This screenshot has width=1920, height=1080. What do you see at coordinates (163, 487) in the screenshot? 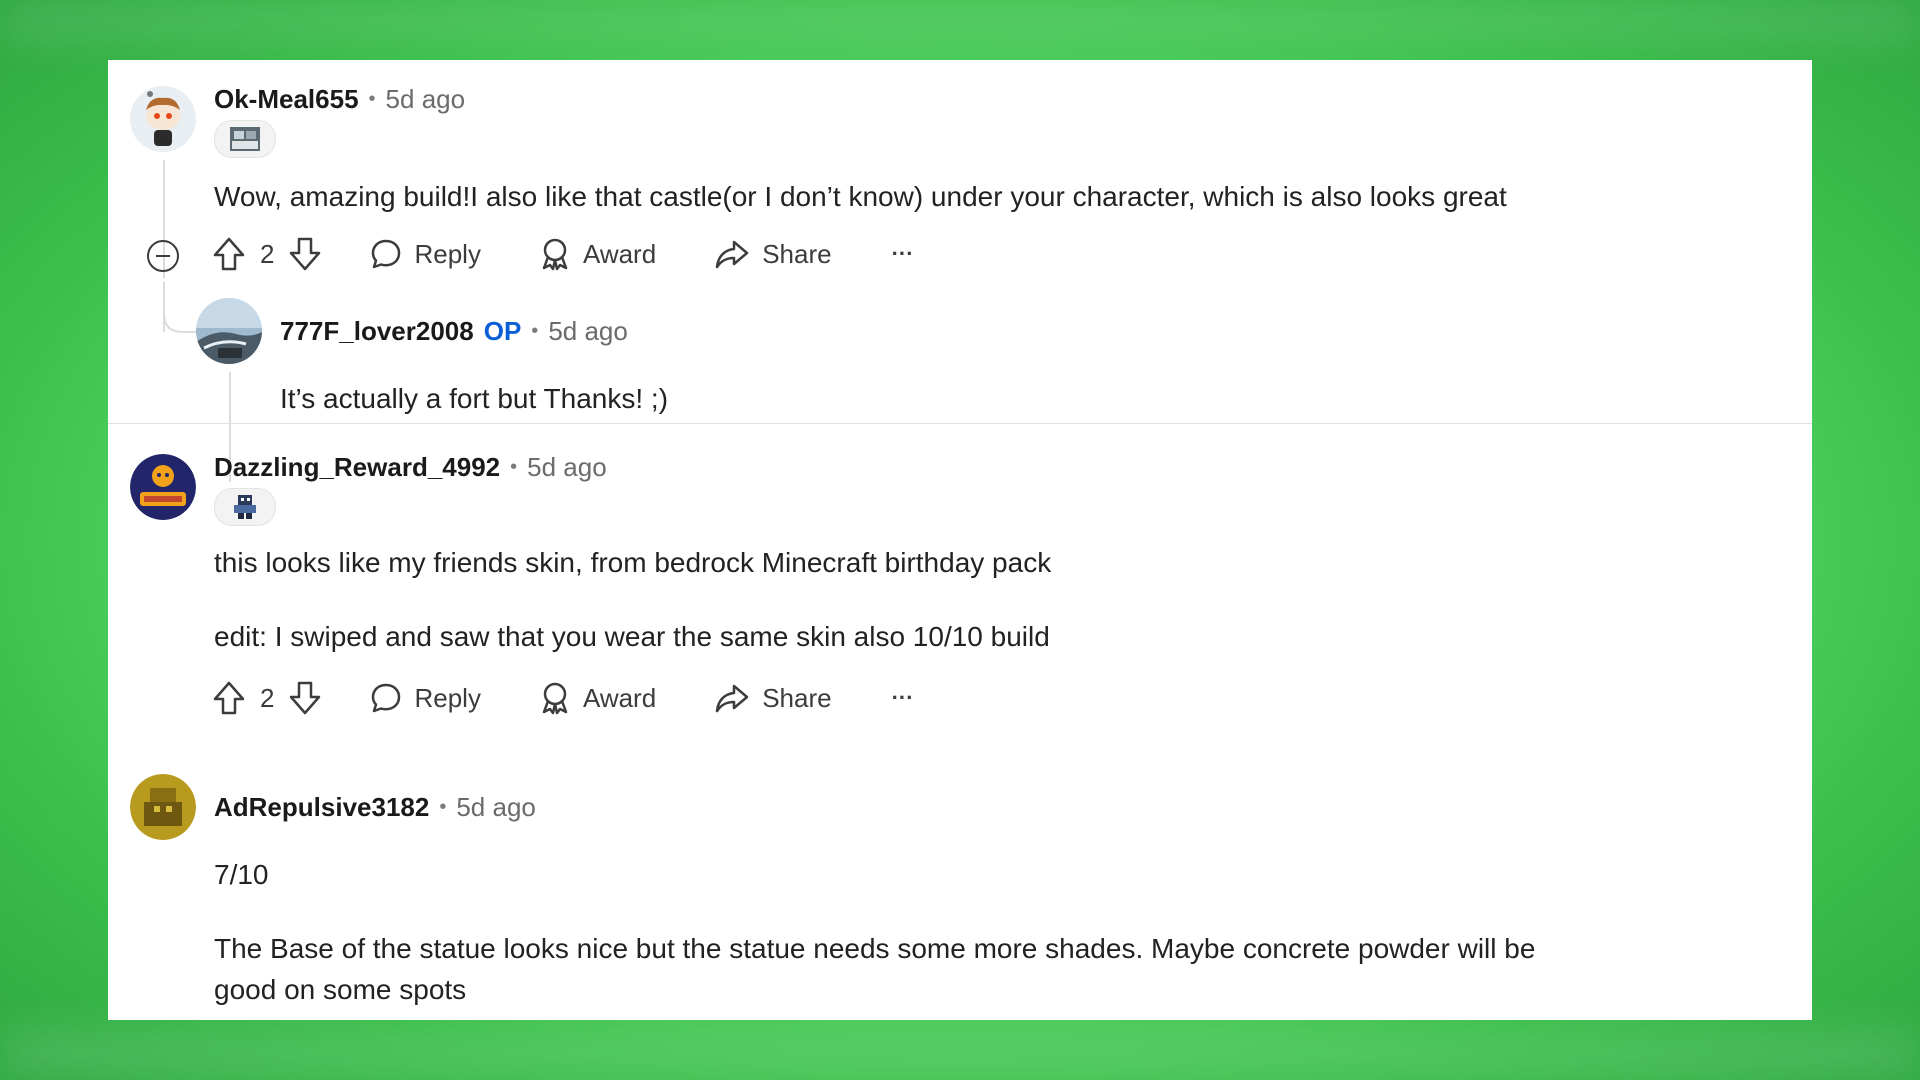
I see `game-character-avatar` at bounding box center [163, 487].